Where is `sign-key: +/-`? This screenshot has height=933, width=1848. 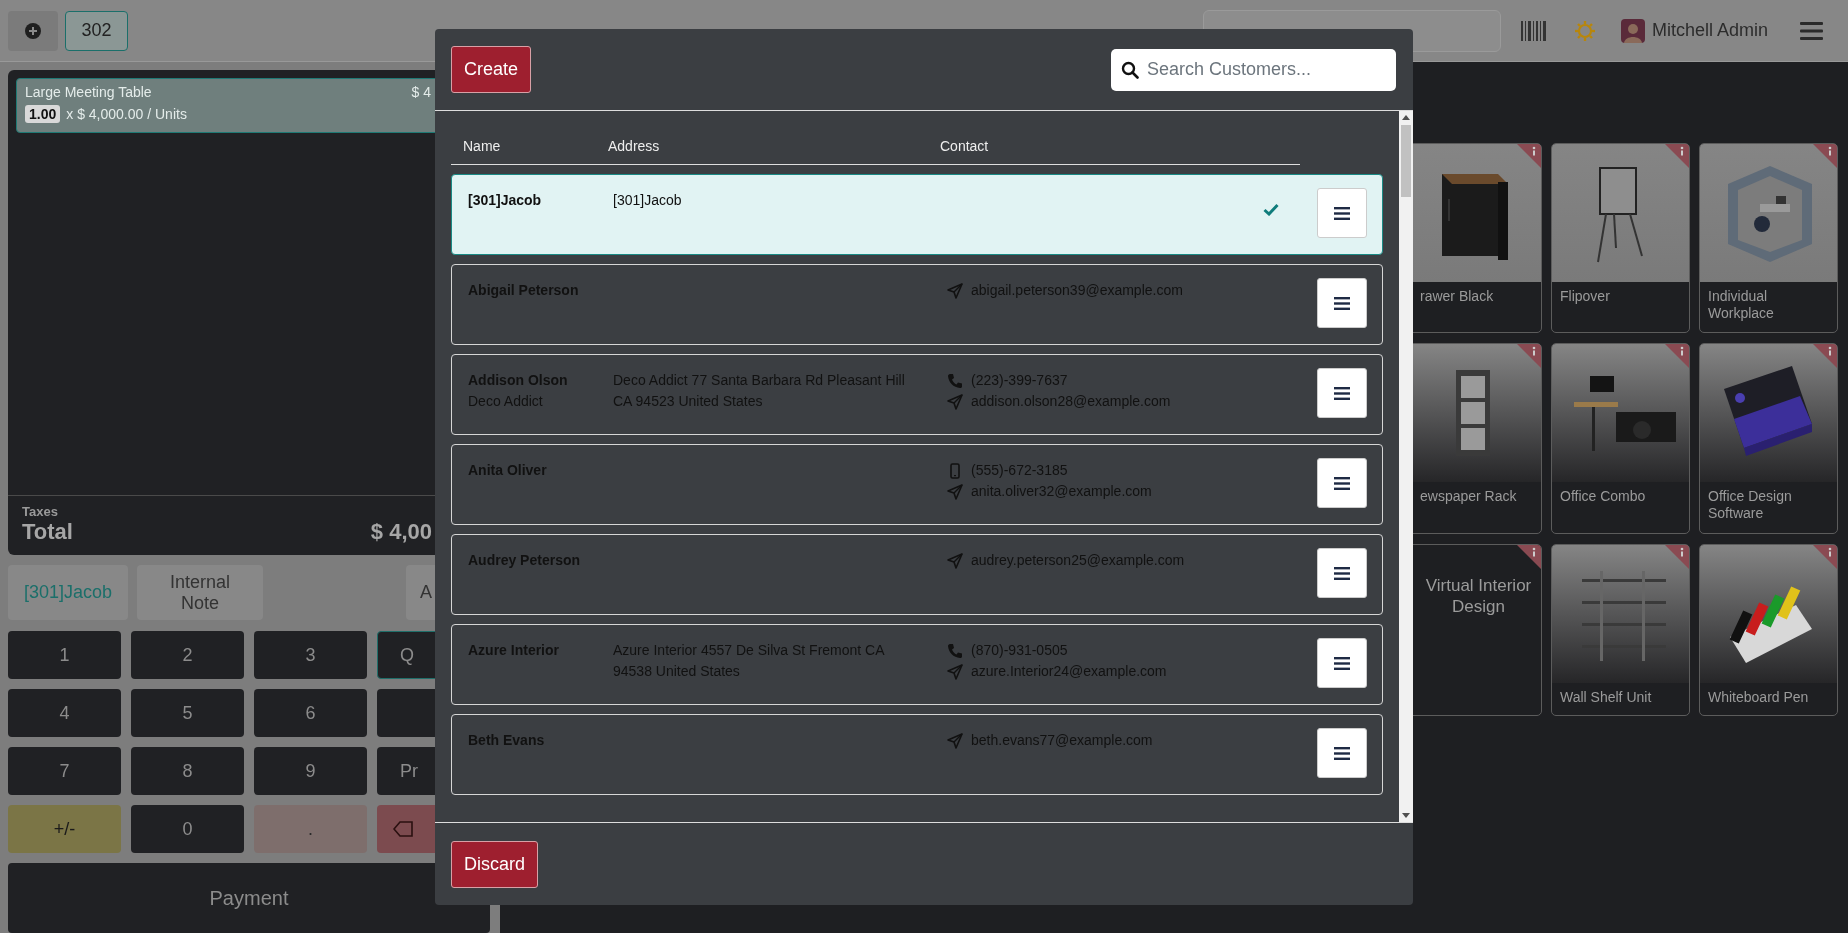
sign-key: +/- is located at coordinates (64, 829).